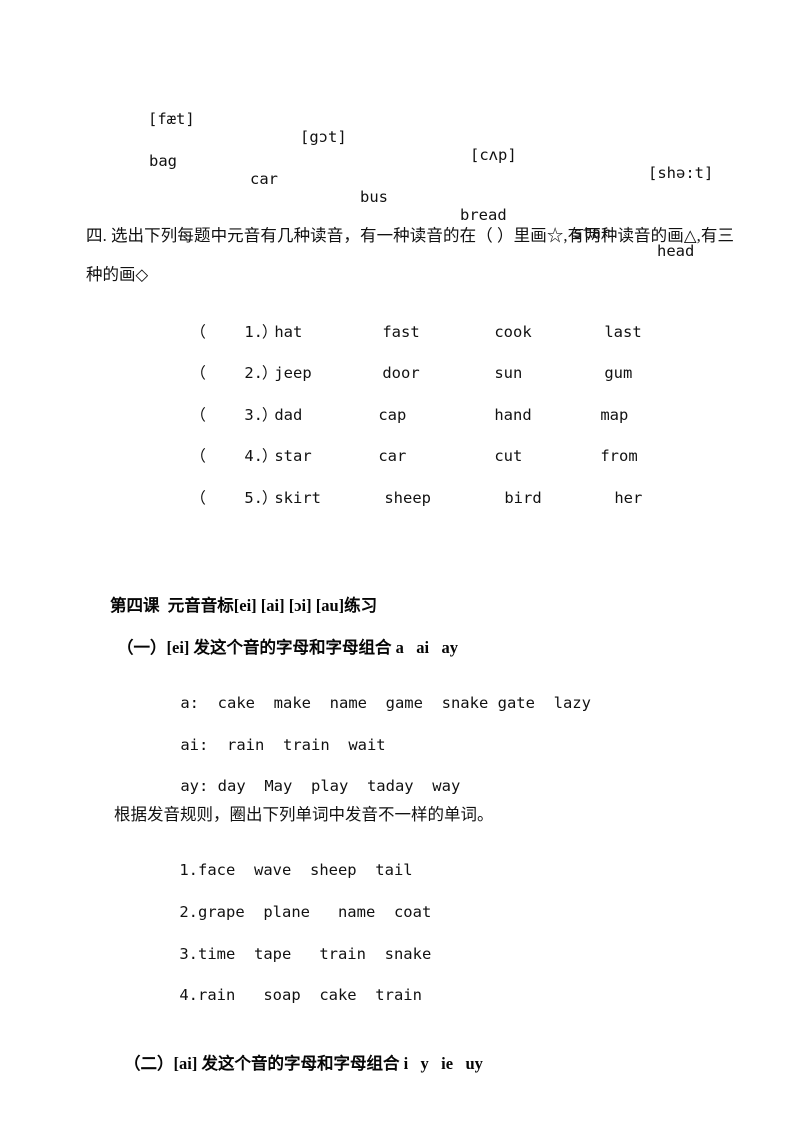 This screenshot has height=1123, width=794. I want to click on letter-group-label: ai:, so click(194, 745).